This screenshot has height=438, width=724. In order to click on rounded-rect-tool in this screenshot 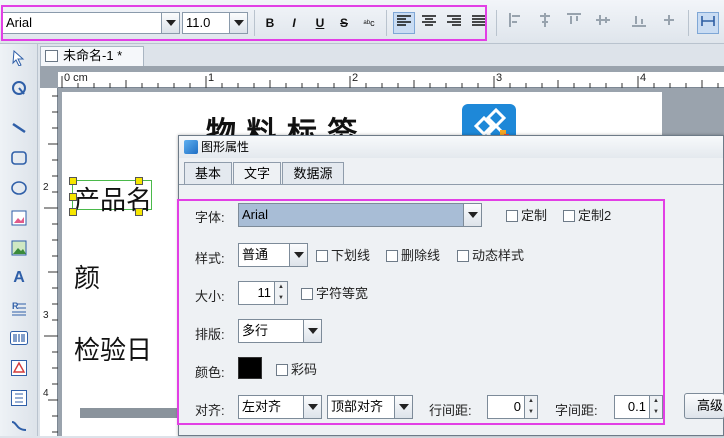, I will do `click(19, 158)`.